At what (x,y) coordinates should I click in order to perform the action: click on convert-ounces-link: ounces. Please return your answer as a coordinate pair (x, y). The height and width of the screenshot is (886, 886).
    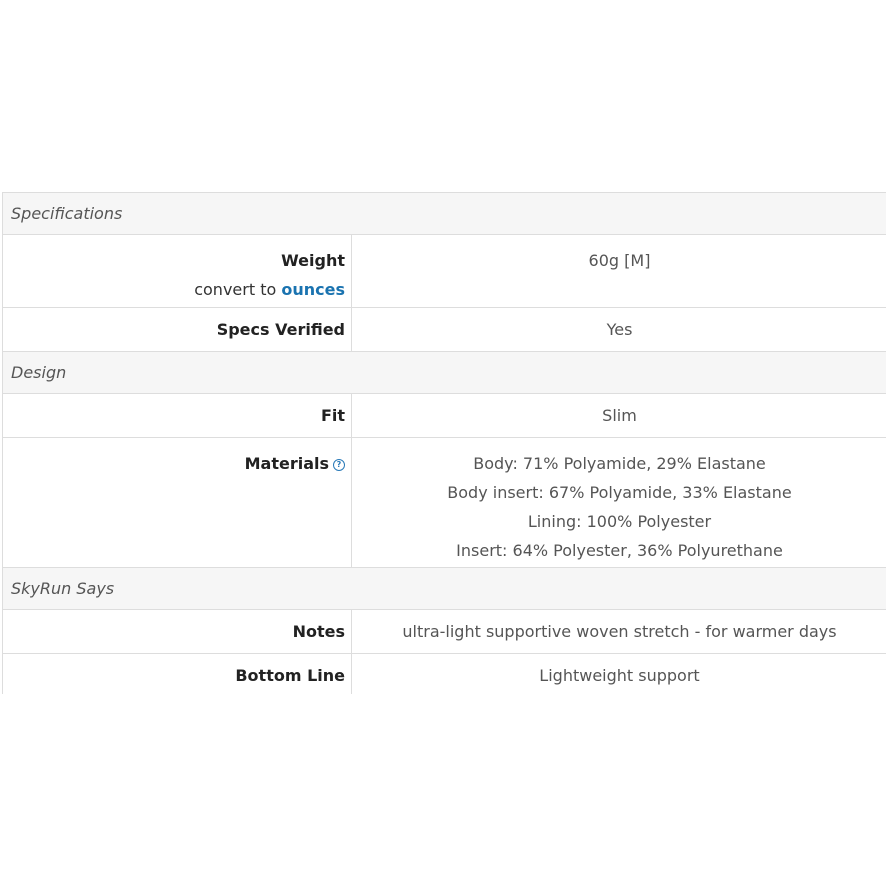
    Looking at the image, I should click on (313, 289).